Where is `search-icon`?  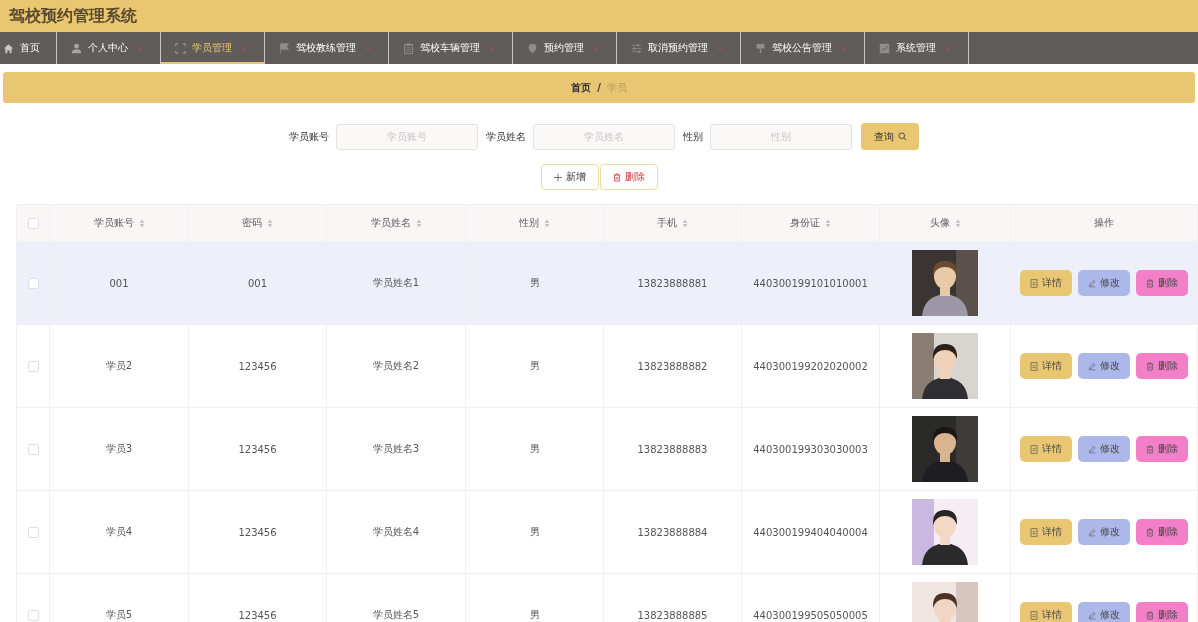 search-icon is located at coordinates (902, 136).